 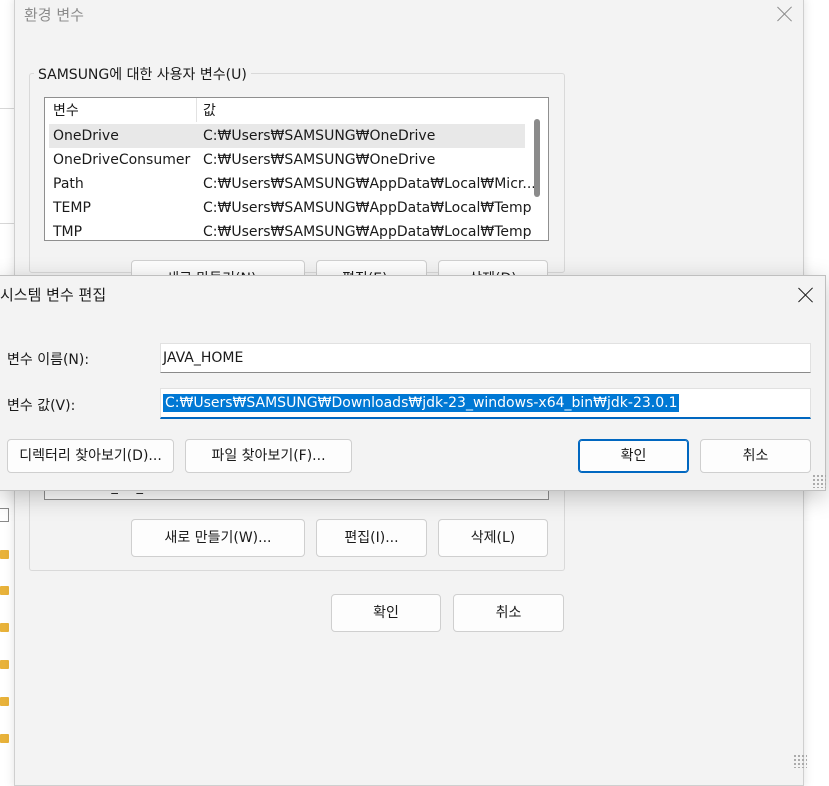 What do you see at coordinates (386, 613) in the screenshot?
I see `env-ok-button: 확인` at bounding box center [386, 613].